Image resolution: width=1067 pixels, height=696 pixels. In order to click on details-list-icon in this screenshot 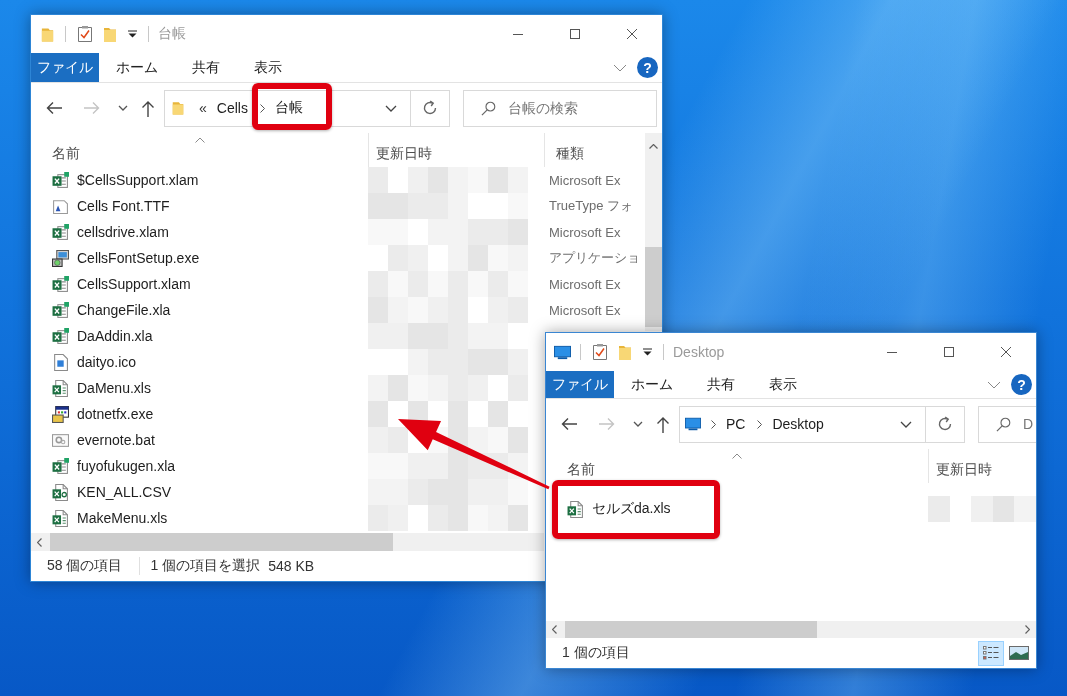, I will do `click(991, 653)`.